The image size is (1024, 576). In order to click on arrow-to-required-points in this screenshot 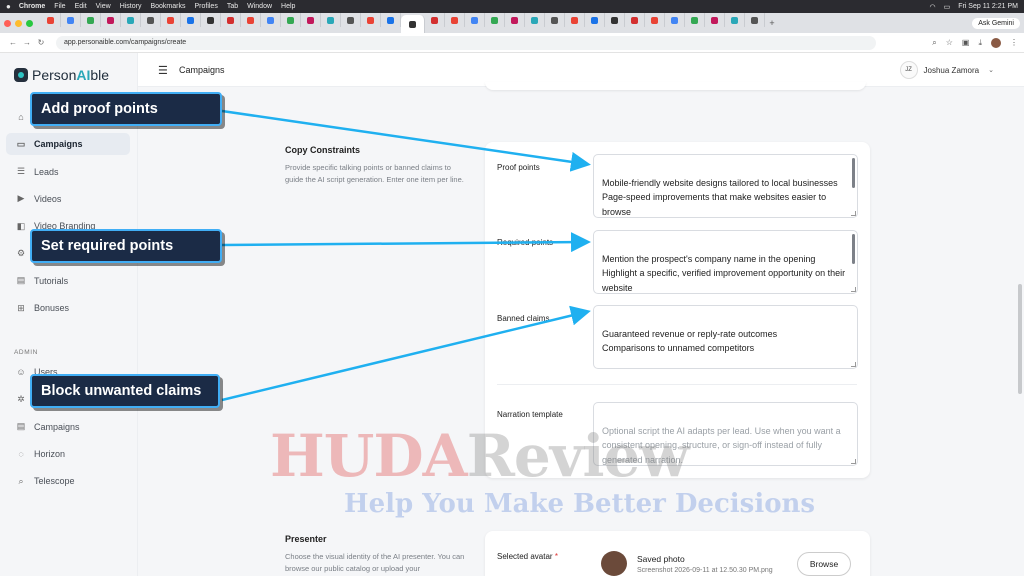, I will do `click(406, 242)`.